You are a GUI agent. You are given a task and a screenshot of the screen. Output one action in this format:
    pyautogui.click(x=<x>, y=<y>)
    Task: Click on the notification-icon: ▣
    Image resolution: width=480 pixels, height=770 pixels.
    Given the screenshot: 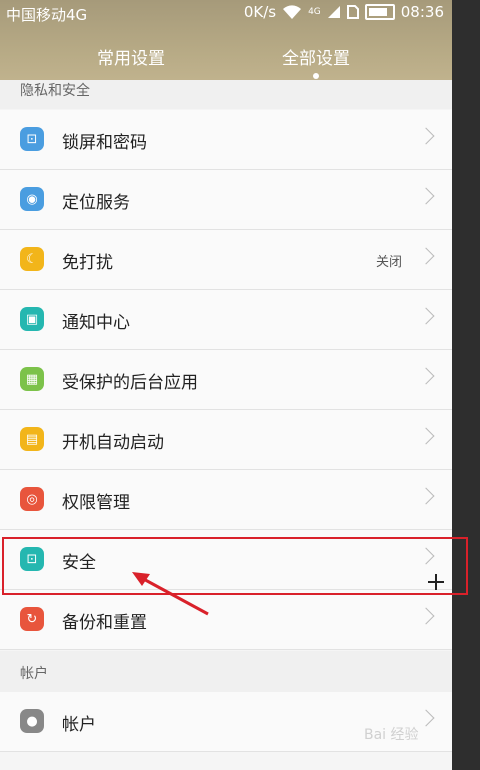 What is the action you would take?
    pyautogui.click(x=32, y=319)
    